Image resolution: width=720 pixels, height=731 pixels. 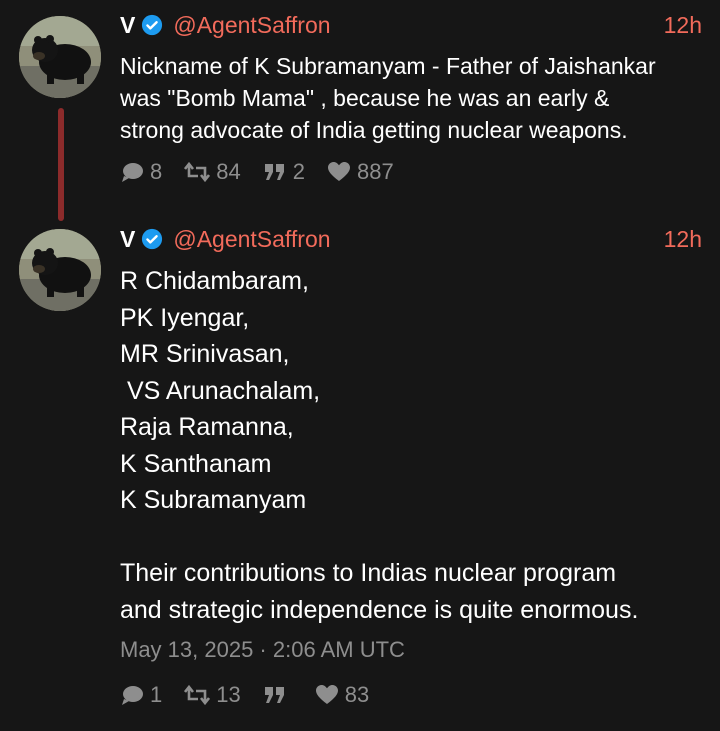 I want to click on retweet-button: 13, so click(x=212, y=695).